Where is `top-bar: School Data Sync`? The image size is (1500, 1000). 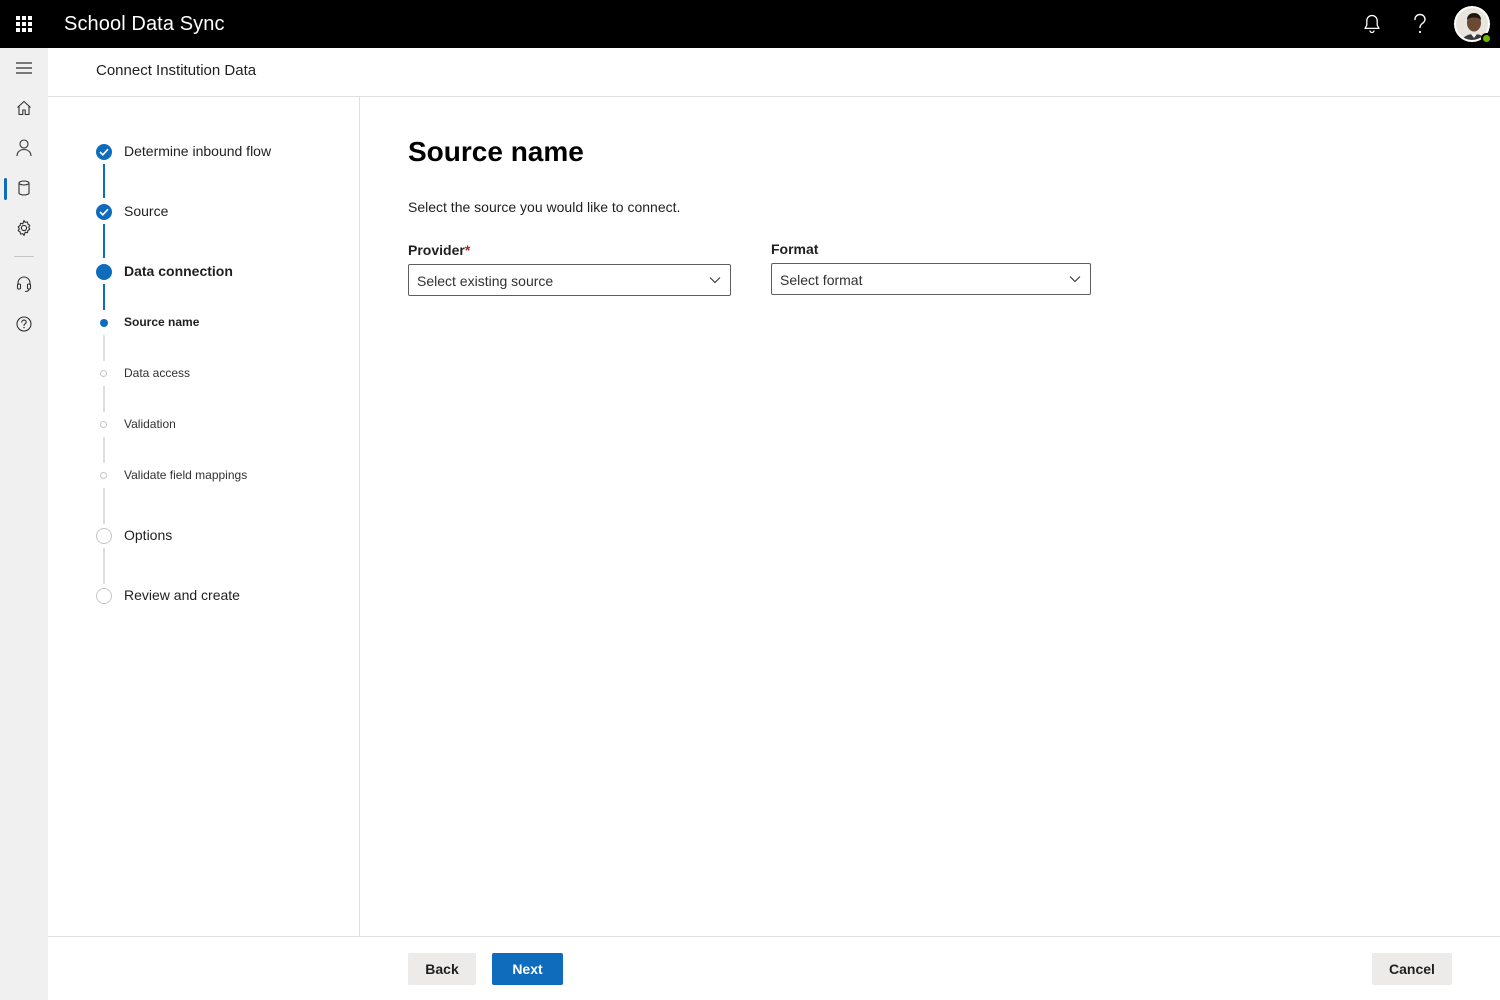
top-bar: School Data Sync is located at coordinates (750, 24).